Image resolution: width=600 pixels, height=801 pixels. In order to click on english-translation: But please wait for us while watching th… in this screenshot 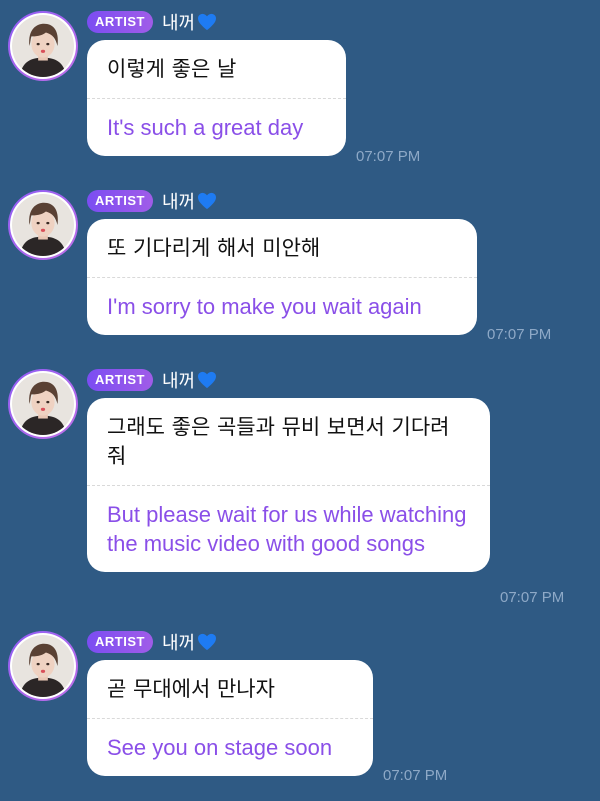, I will do `click(287, 529)`.